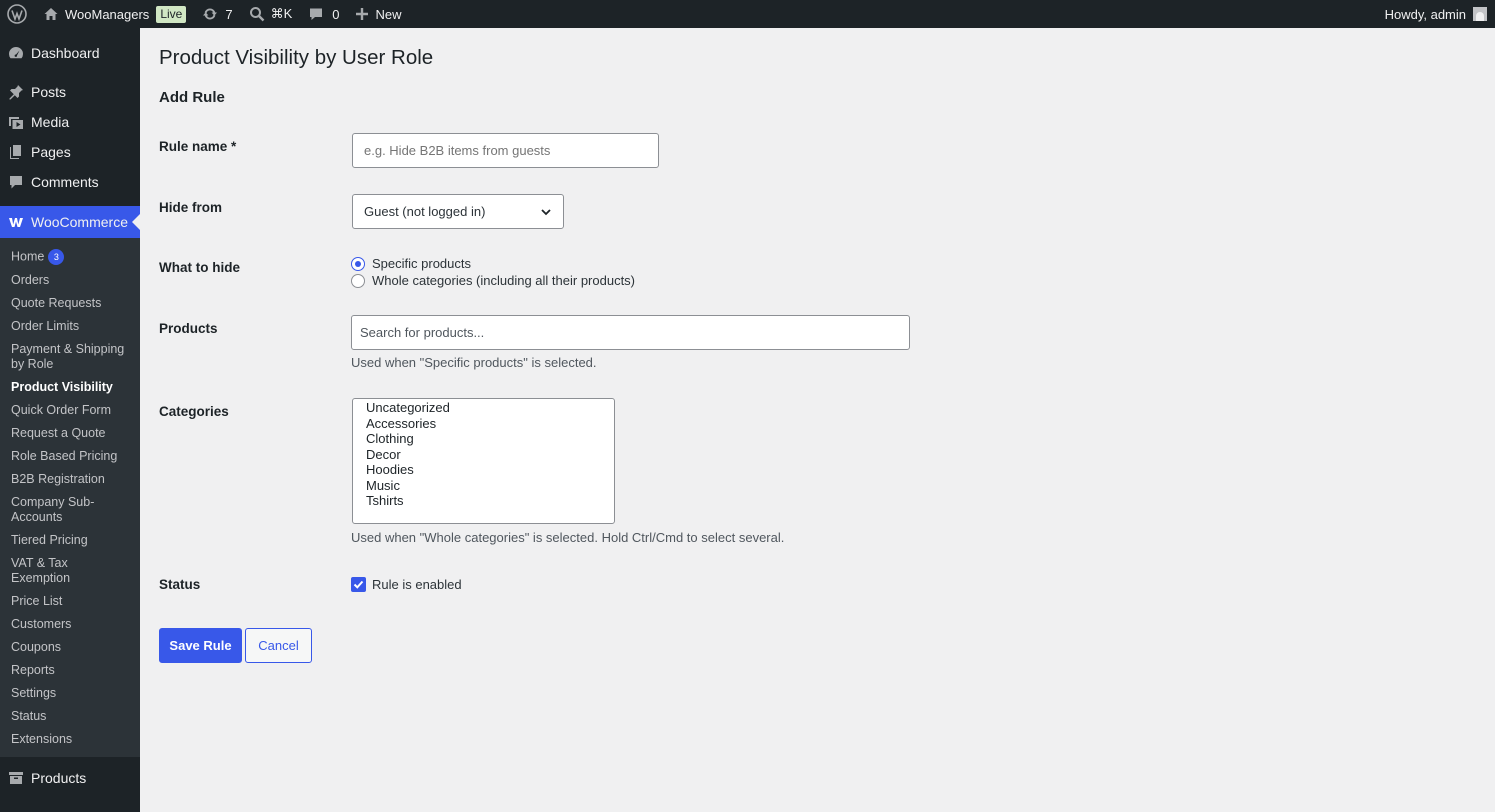 The image size is (1495, 812). What do you see at coordinates (180, 584) in the screenshot?
I see `status-label: Status` at bounding box center [180, 584].